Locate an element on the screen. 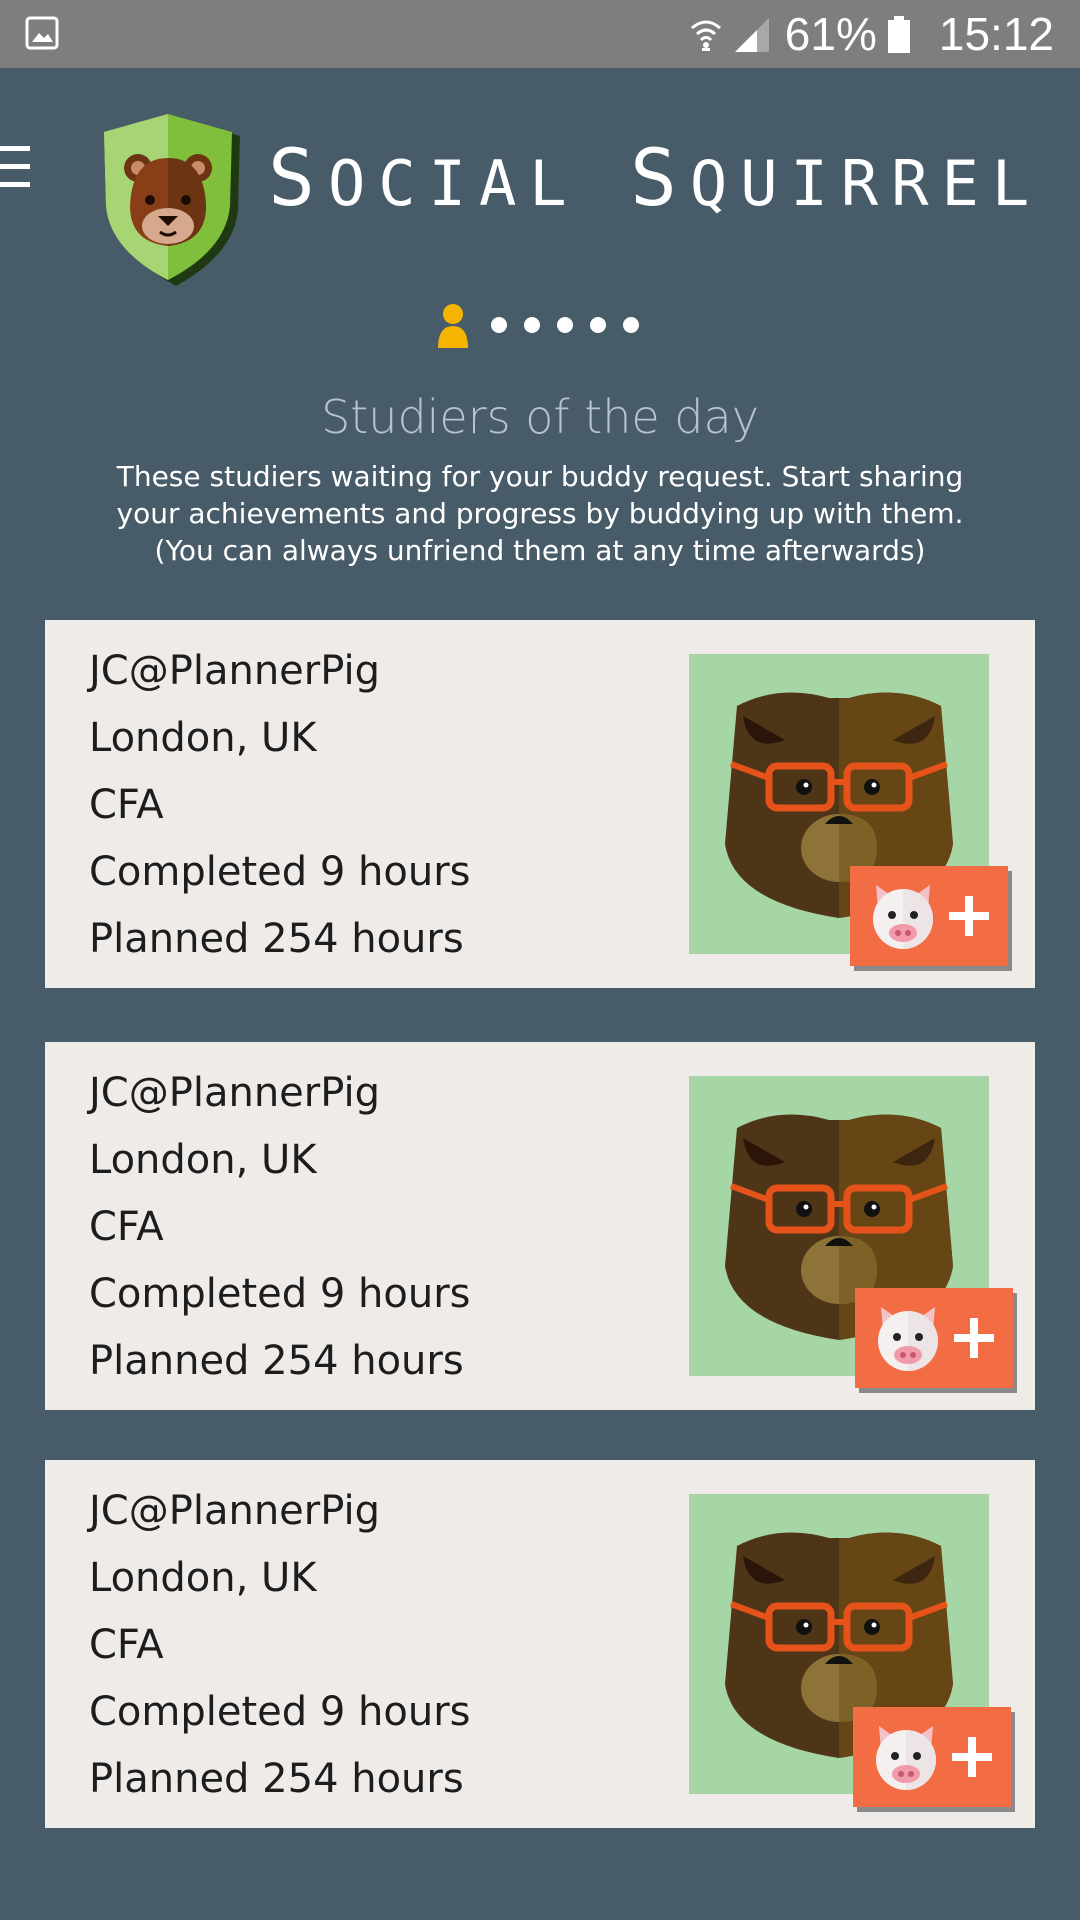 This screenshot has height=1920, width=1080. page-indicator is located at coordinates (535, 324).